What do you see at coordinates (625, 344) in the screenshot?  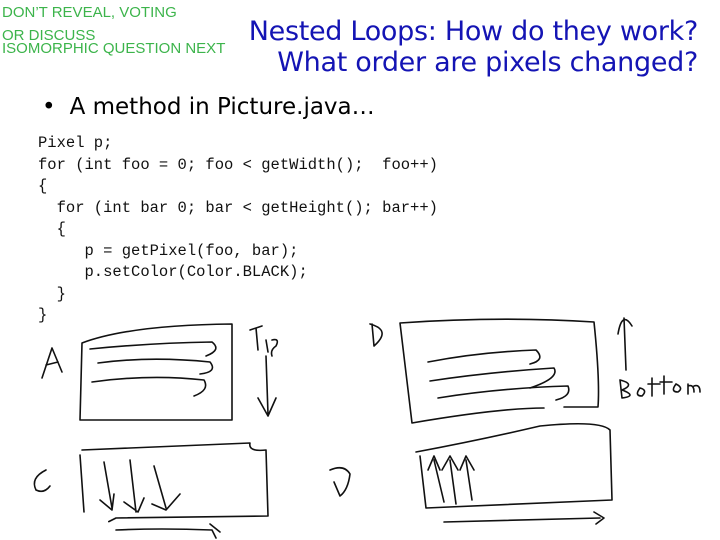 I see `sketch-b-up-arrow` at bounding box center [625, 344].